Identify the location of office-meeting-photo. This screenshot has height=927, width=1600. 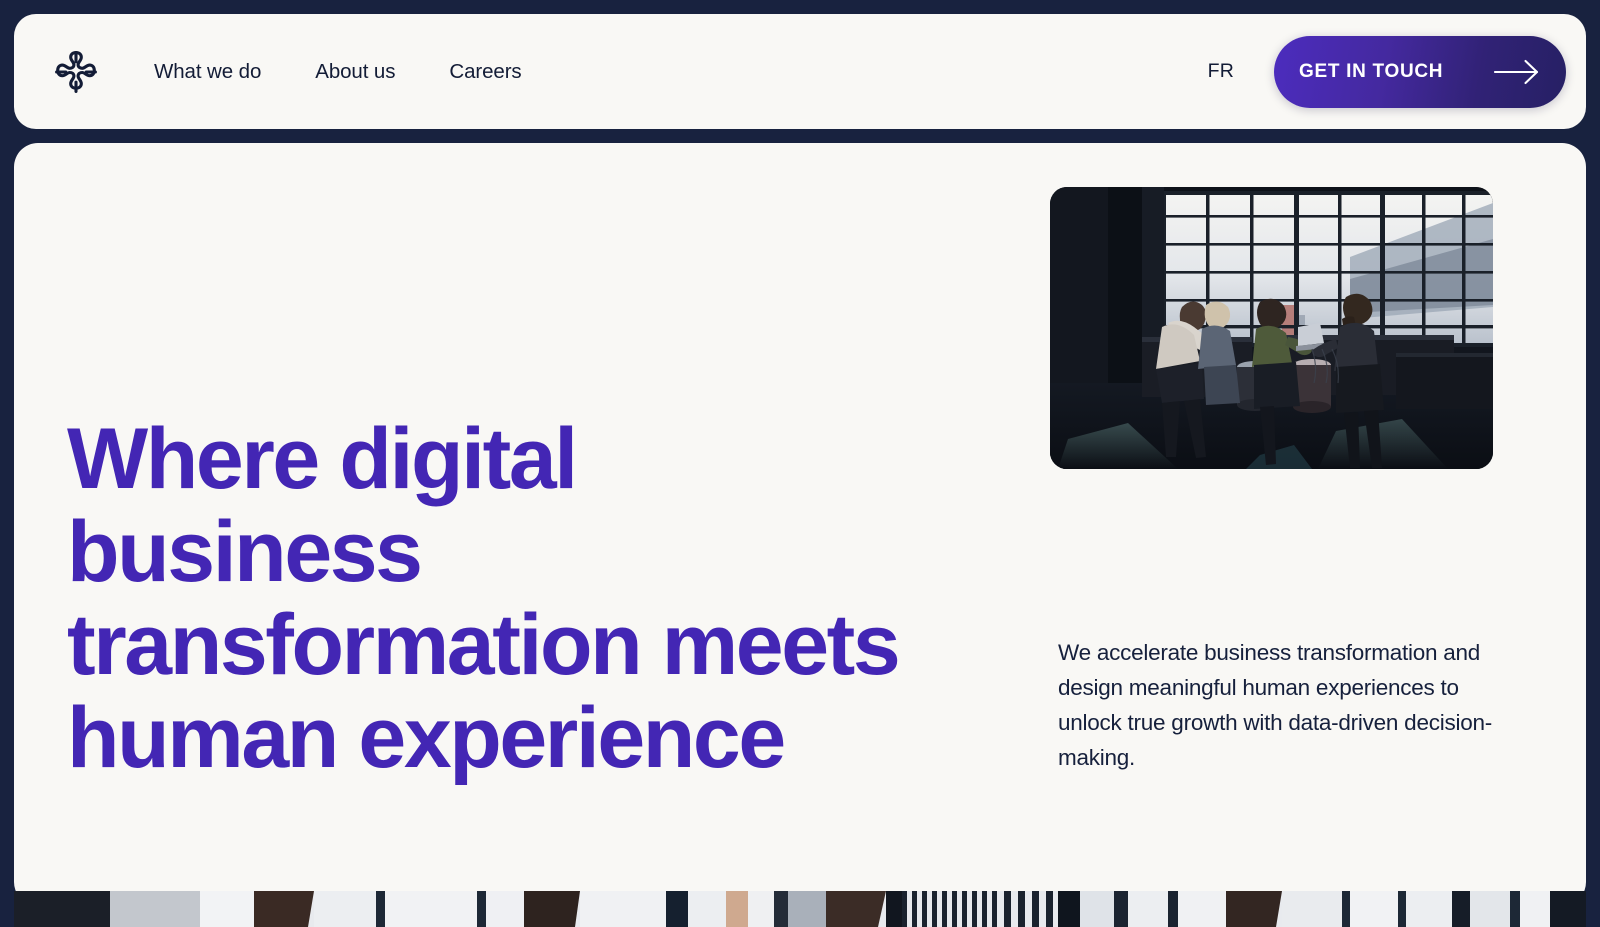
(1271, 328).